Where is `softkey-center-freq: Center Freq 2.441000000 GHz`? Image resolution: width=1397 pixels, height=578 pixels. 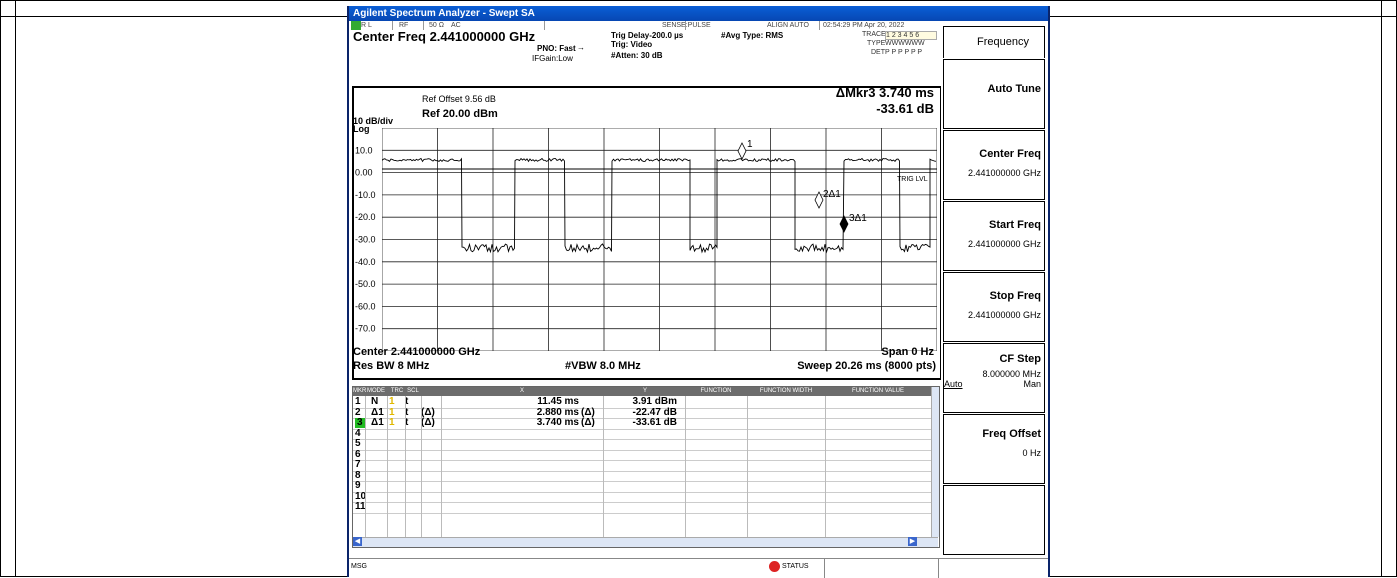
softkey-center-freq: Center Freq 2.441000000 GHz is located at coordinates (994, 165).